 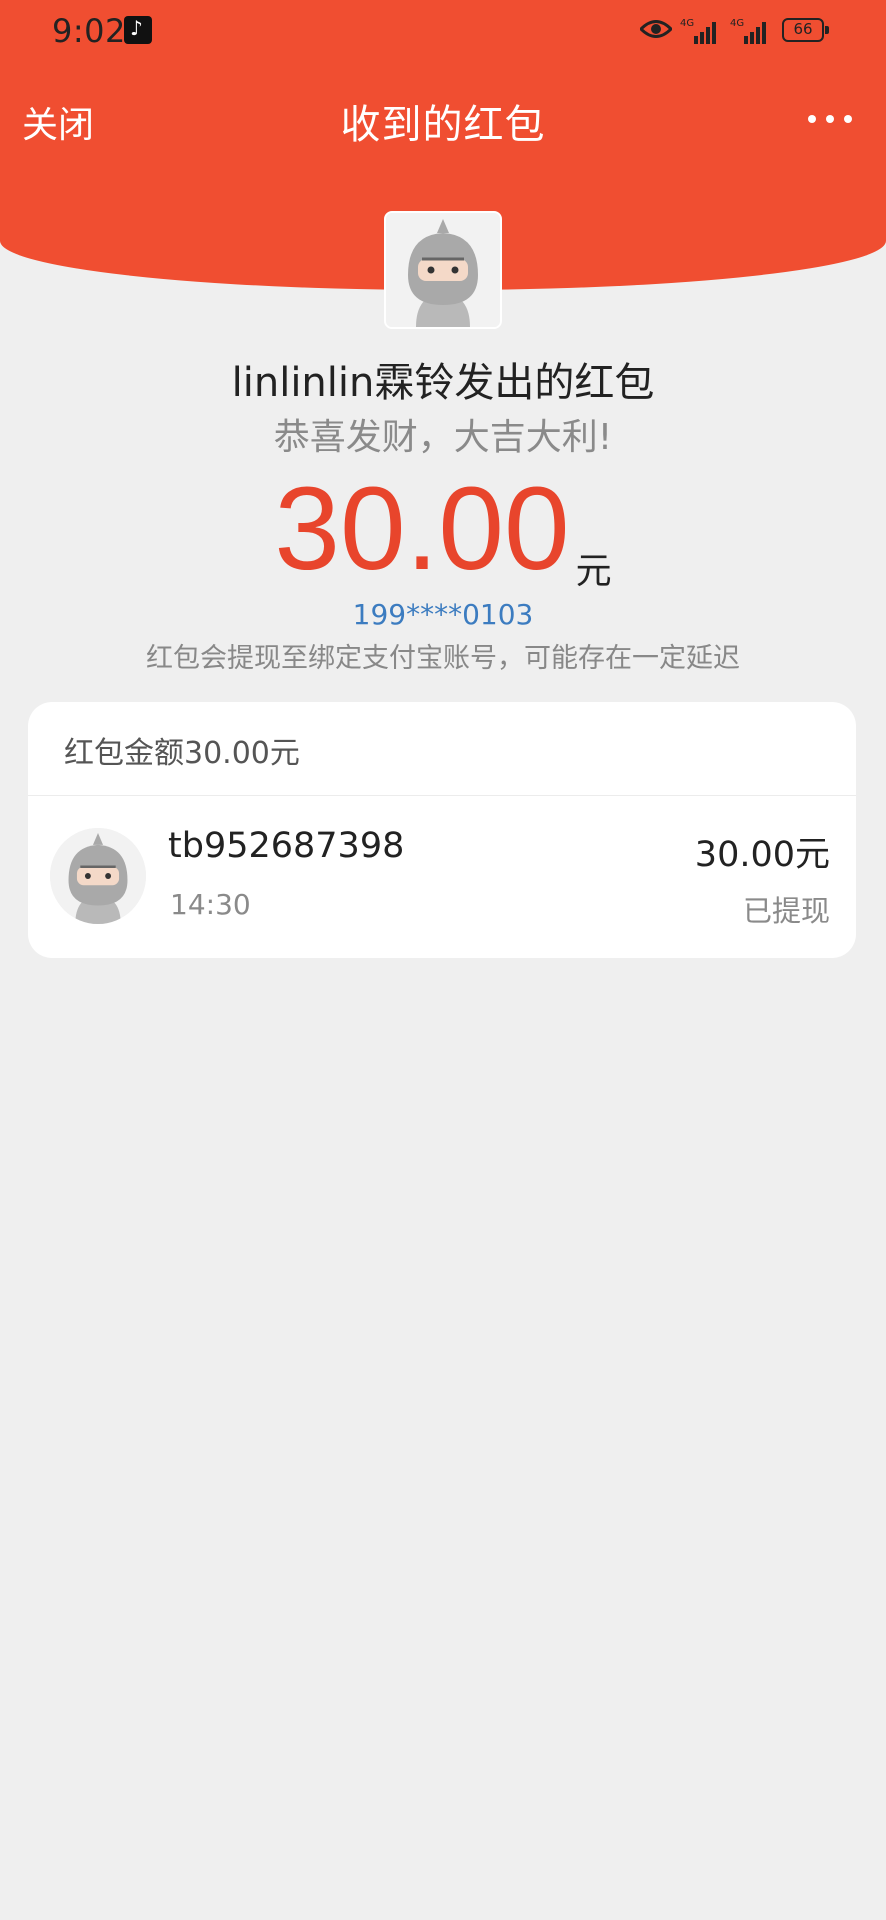 I want to click on battery-icon: 66, so click(x=805, y=30).